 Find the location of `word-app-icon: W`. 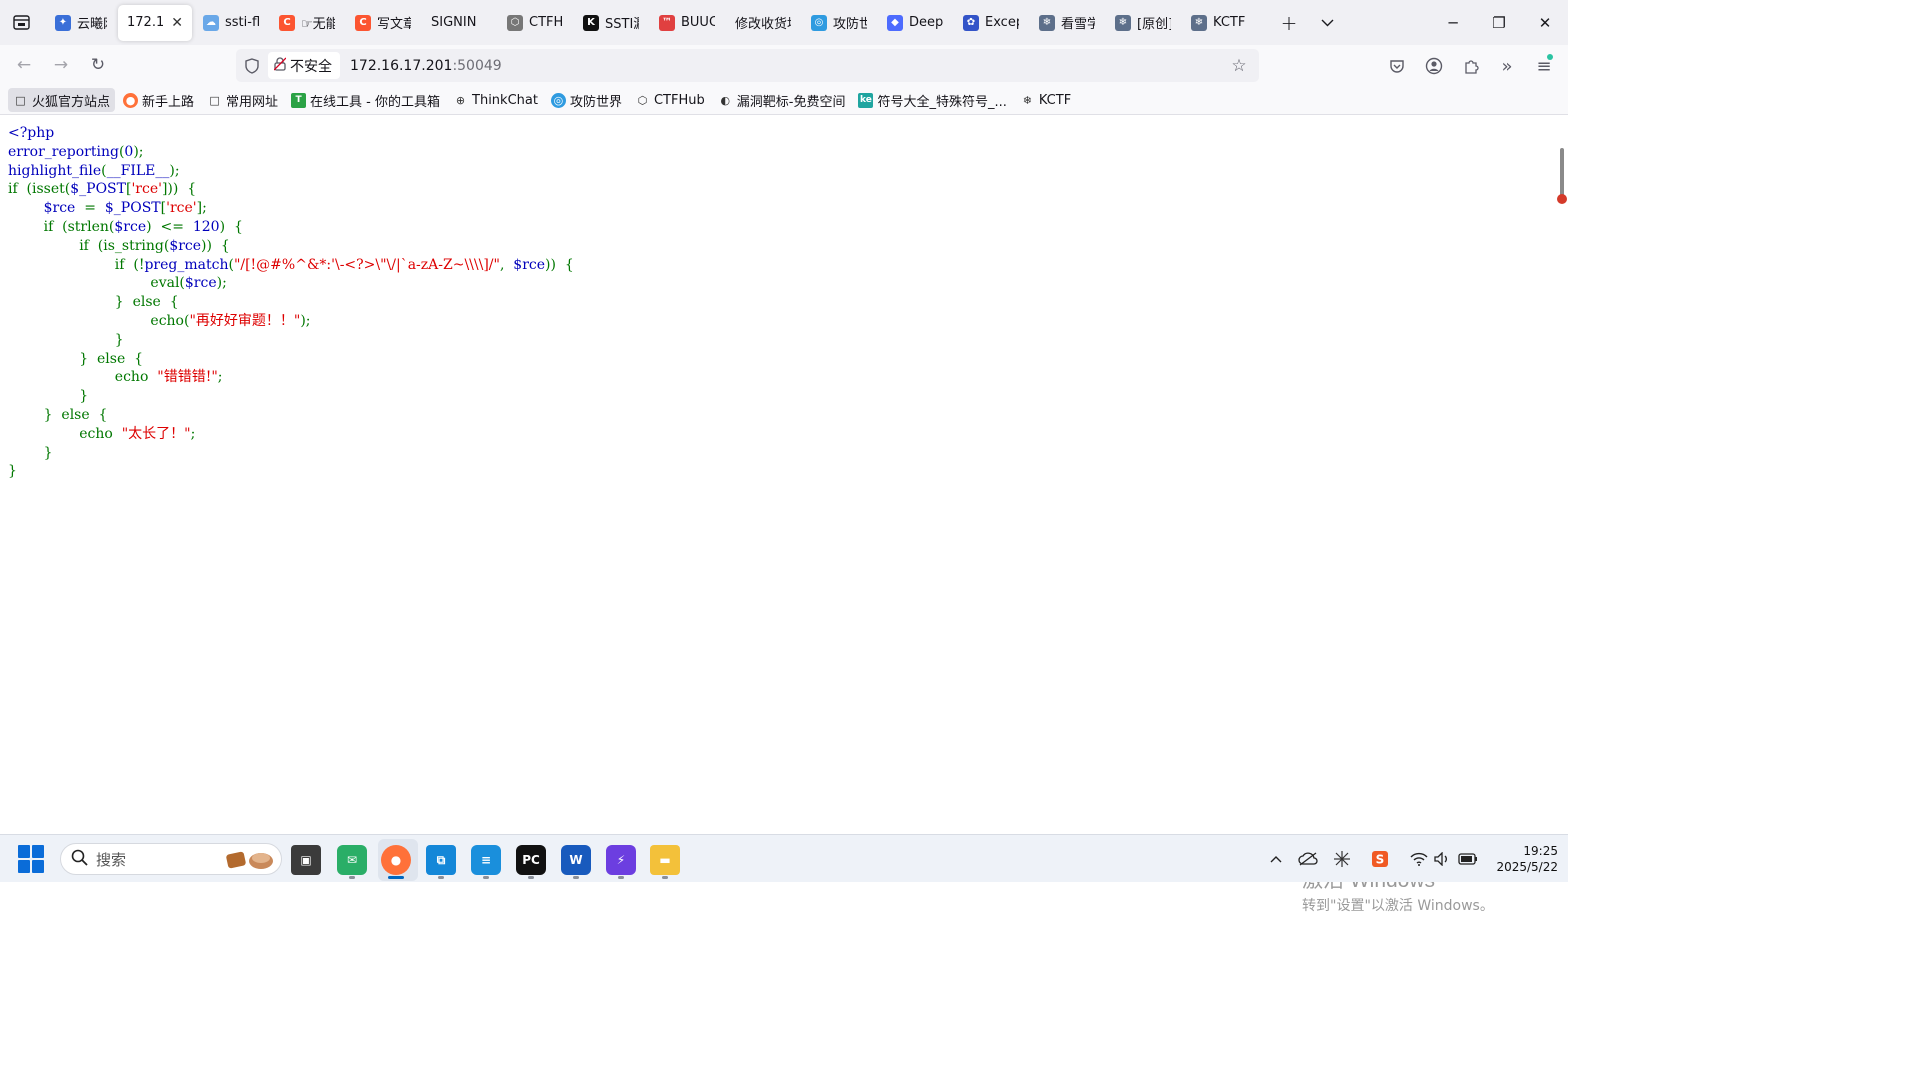

word-app-icon: W is located at coordinates (576, 860).